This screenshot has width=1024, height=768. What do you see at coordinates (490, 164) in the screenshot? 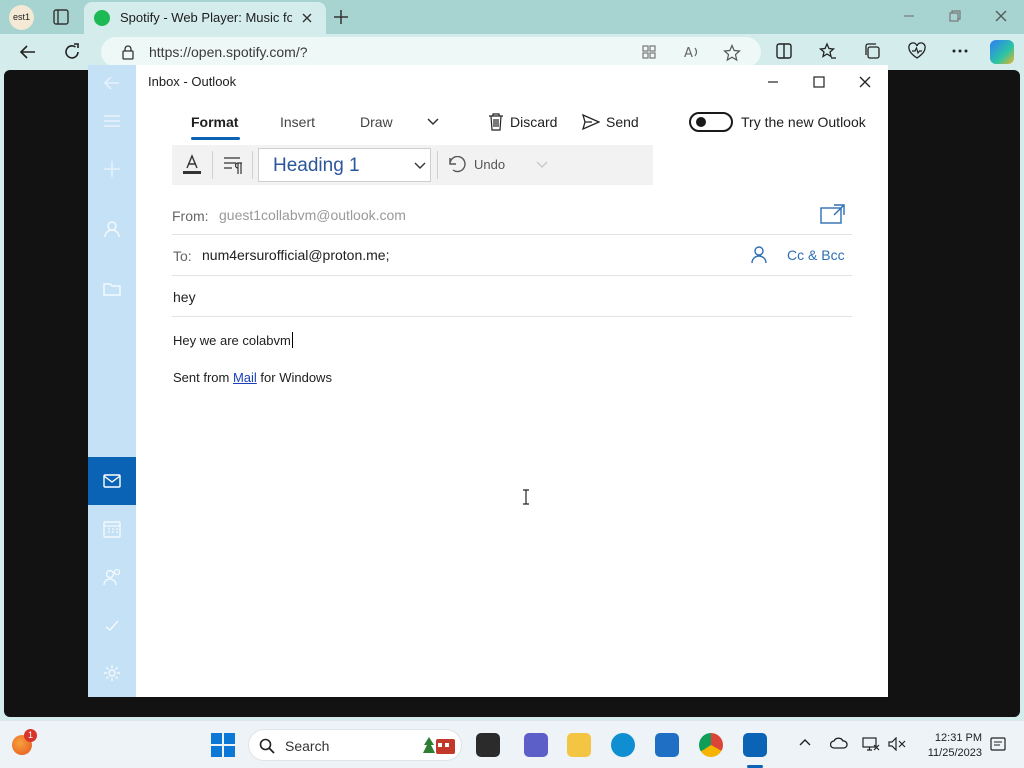
I see `undo-label: Undo` at bounding box center [490, 164].